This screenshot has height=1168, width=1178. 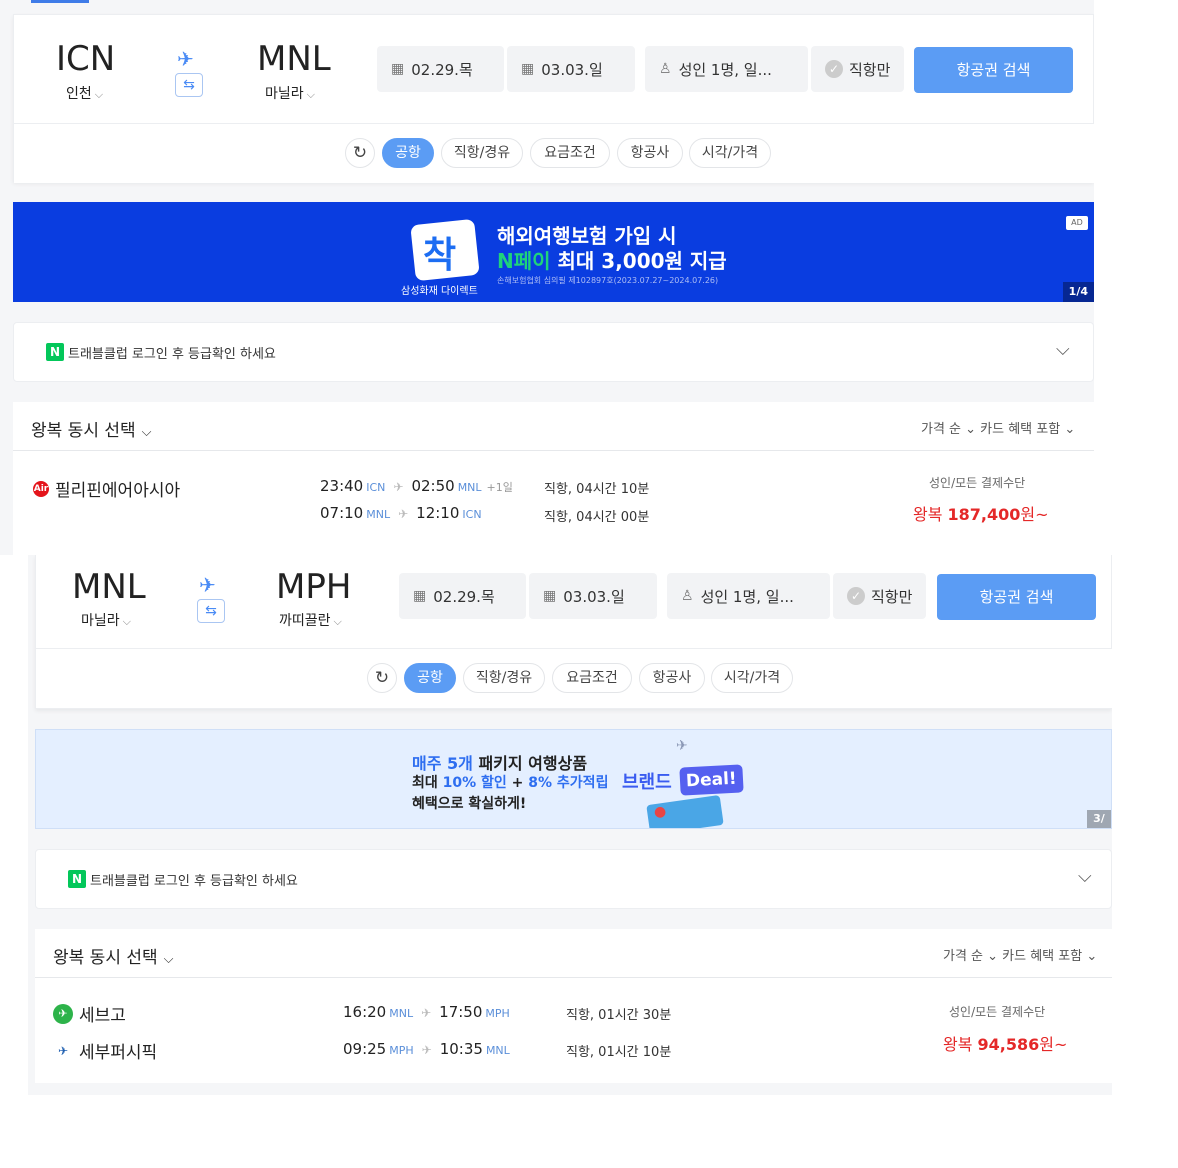 I want to click on ad-line-2: 최대 10% 할인 + 8% 추가적립, so click(x=510, y=782).